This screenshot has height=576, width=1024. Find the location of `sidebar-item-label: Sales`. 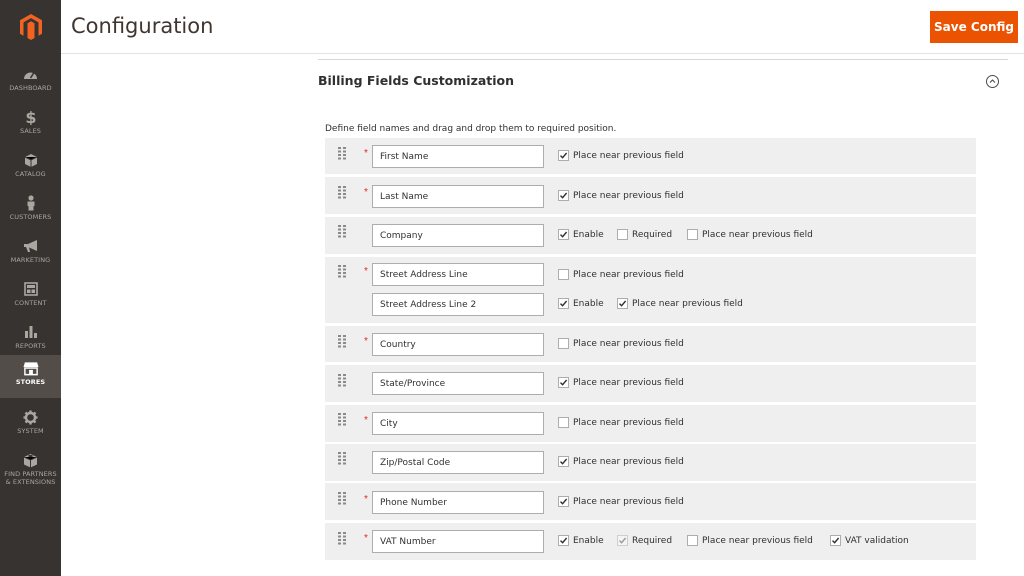

sidebar-item-label: Sales is located at coordinates (30, 131).